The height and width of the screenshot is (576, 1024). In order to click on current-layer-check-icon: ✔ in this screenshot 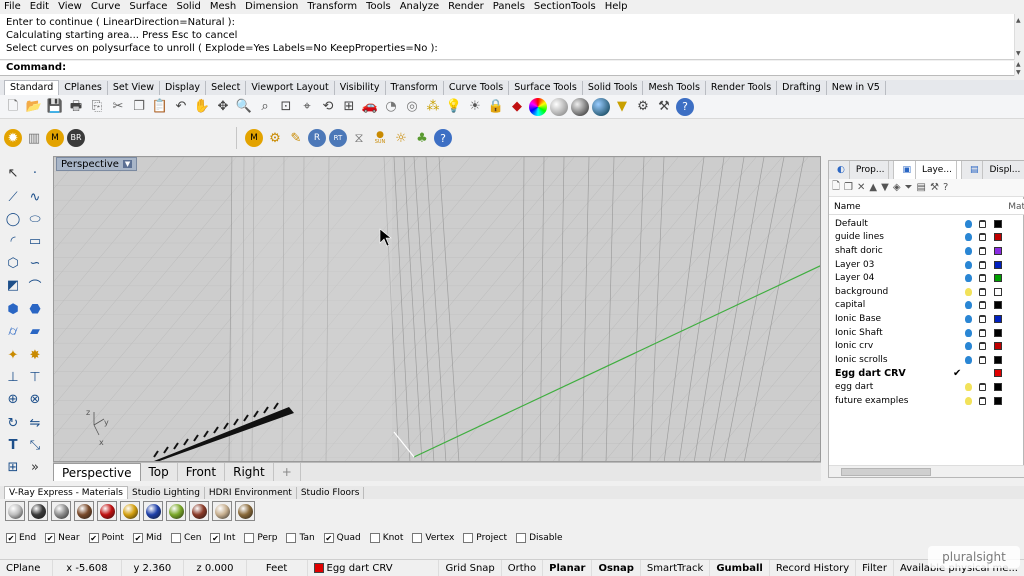, I will do `click(957, 373)`.